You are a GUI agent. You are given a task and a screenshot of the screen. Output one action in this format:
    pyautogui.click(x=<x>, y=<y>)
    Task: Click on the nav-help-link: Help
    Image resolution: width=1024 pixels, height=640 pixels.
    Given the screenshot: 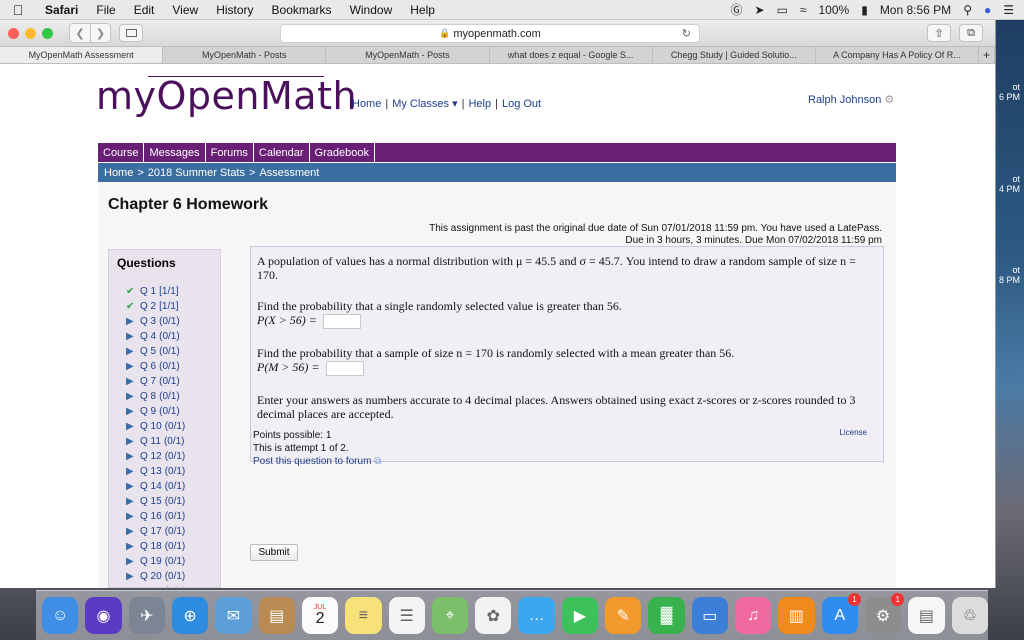 What is the action you would take?
    pyautogui.click(x=479, y=104)
    